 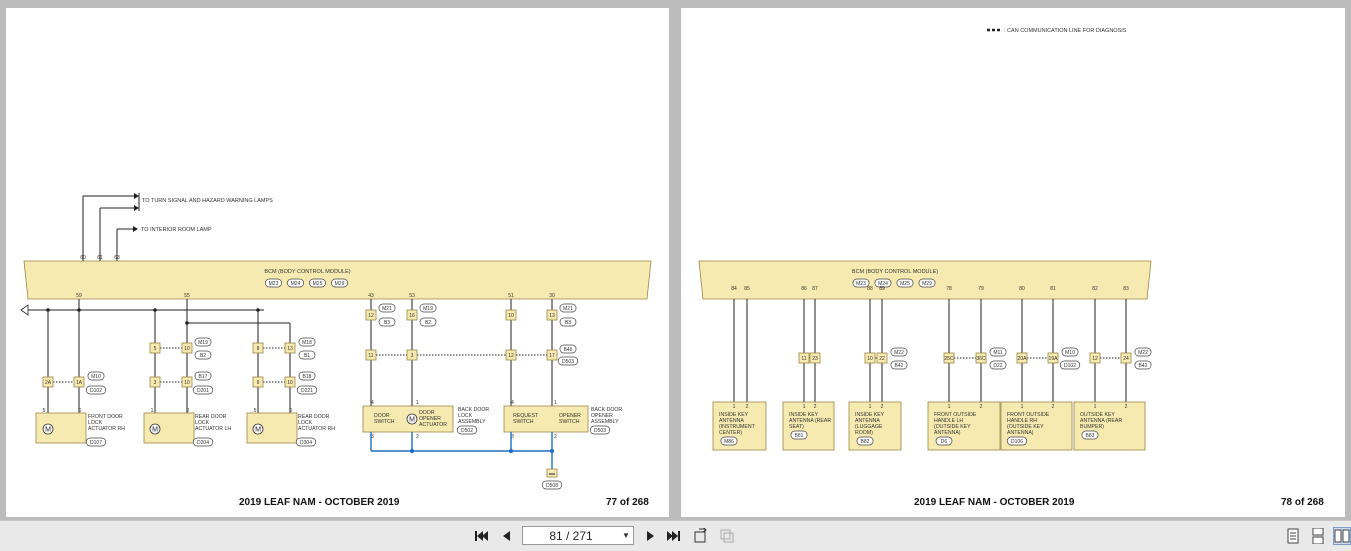 I want to click on connector-id-badge-text: M18, so click(x=307, y=343).